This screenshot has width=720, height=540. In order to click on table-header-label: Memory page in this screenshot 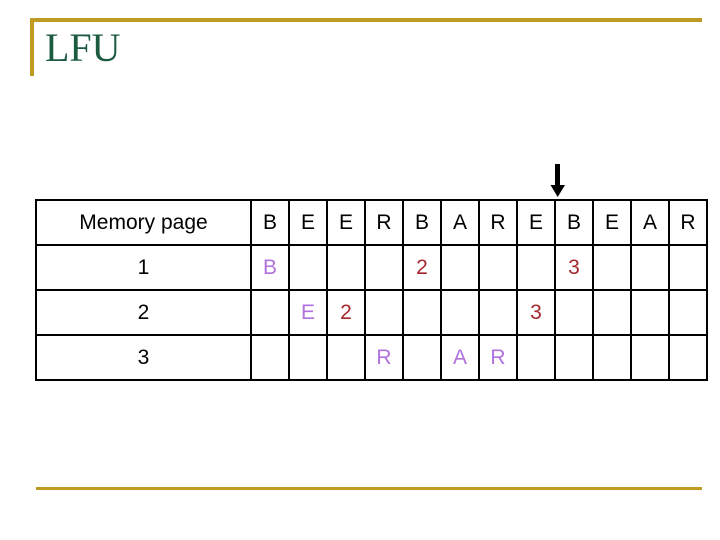, I will do `click(143, 222)`.